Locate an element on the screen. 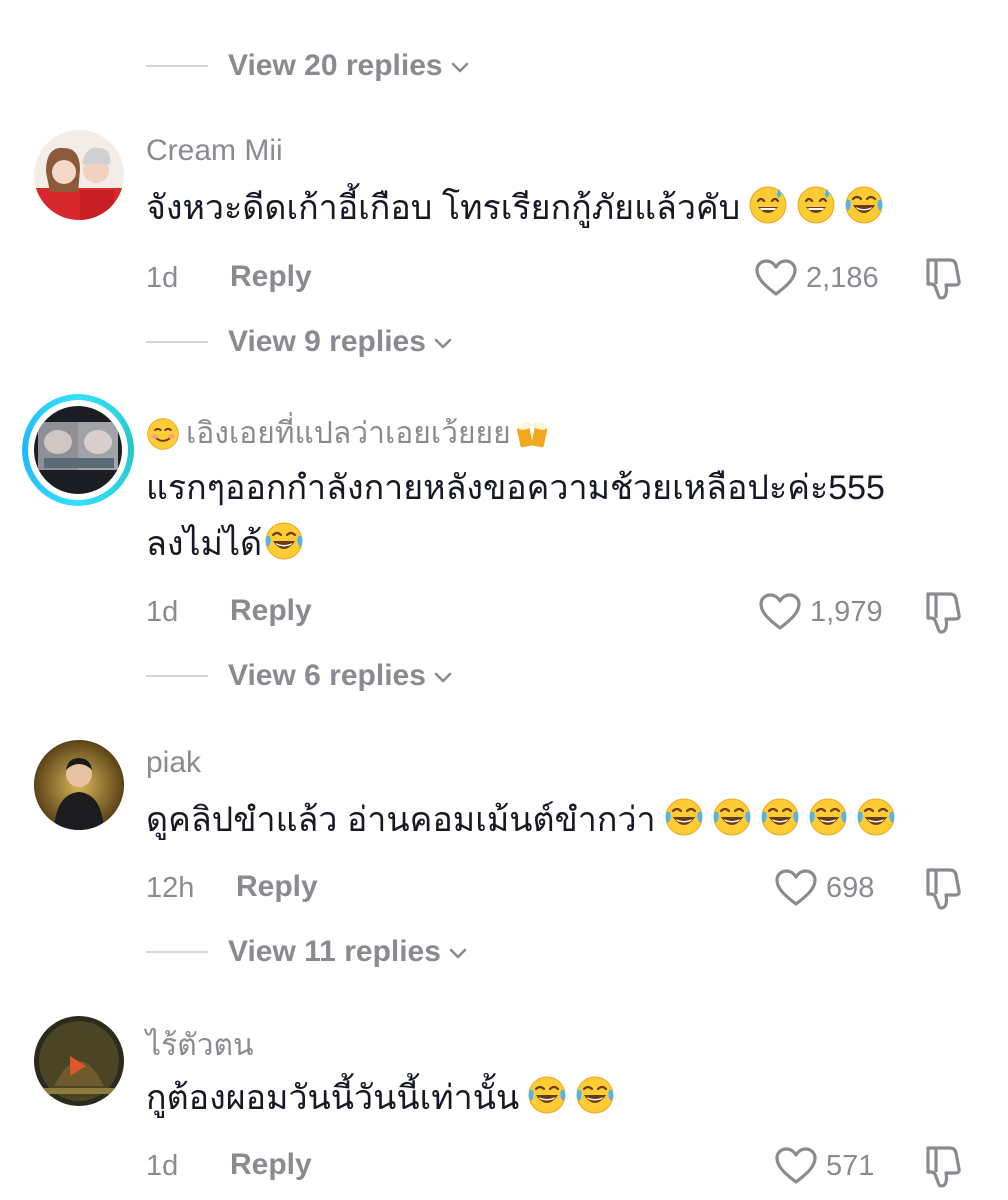 The height and width of the screenshot is (1200, 1008). view-replies-label: View 20 replies is located at coordinates (335, 65).